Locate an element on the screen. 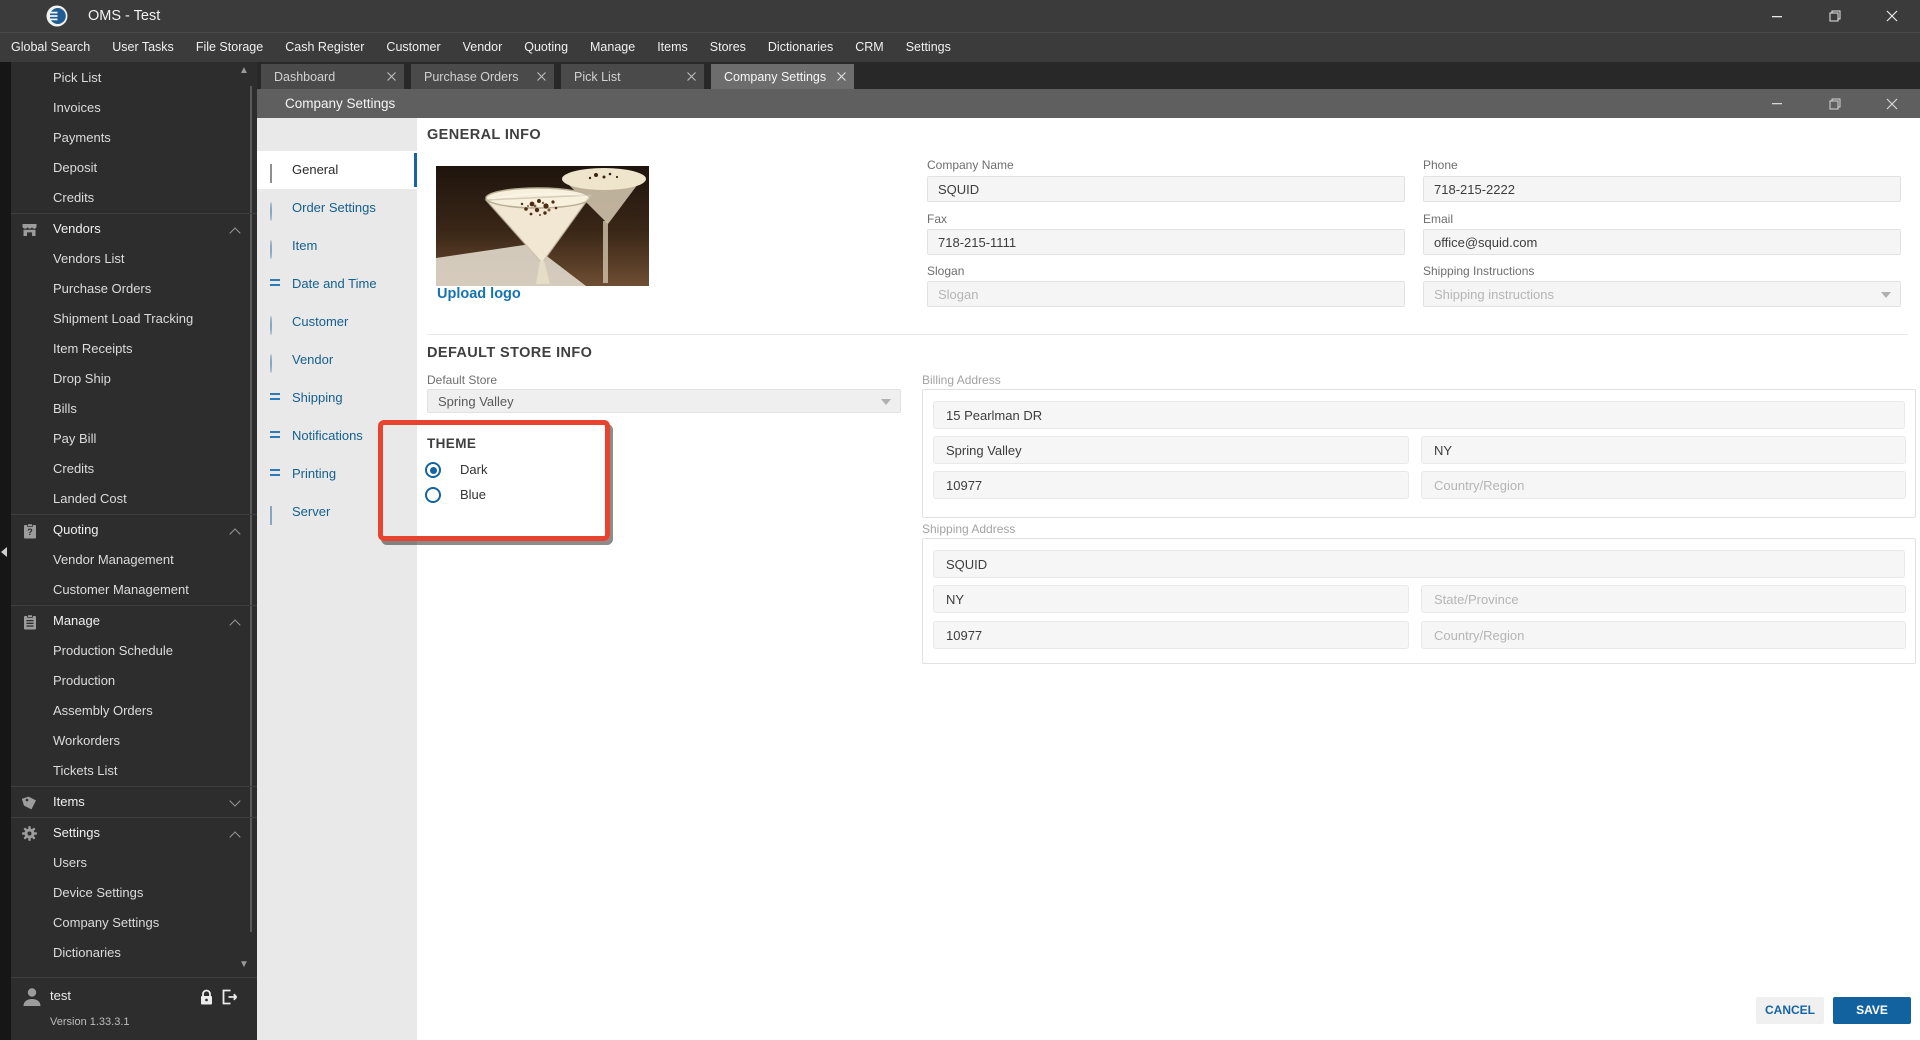  slogan-field: Slogan is located at coordinates (1166, 294).